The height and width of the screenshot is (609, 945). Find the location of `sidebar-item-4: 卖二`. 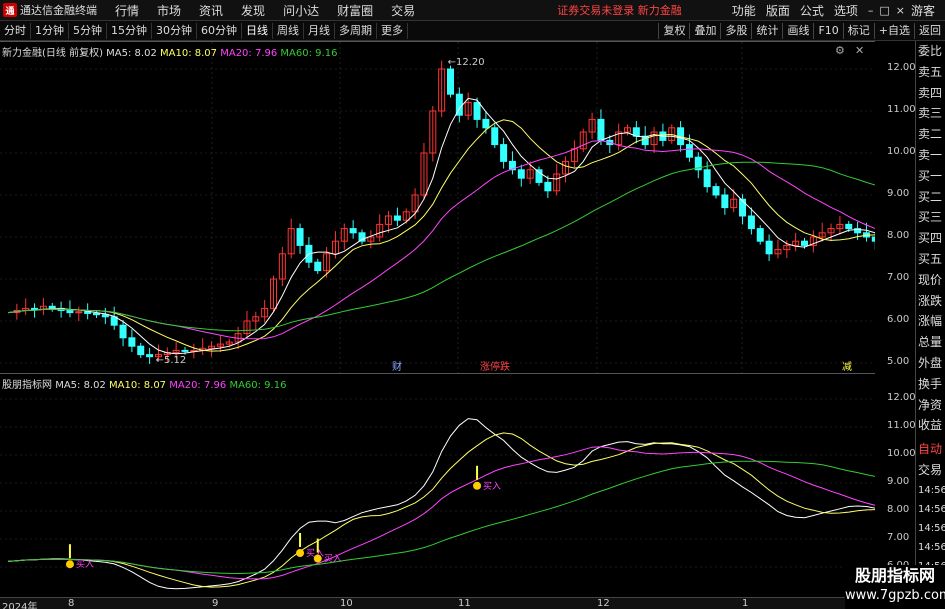

sidebar-item-4: 卖二 is located at coordinates (930, 134).